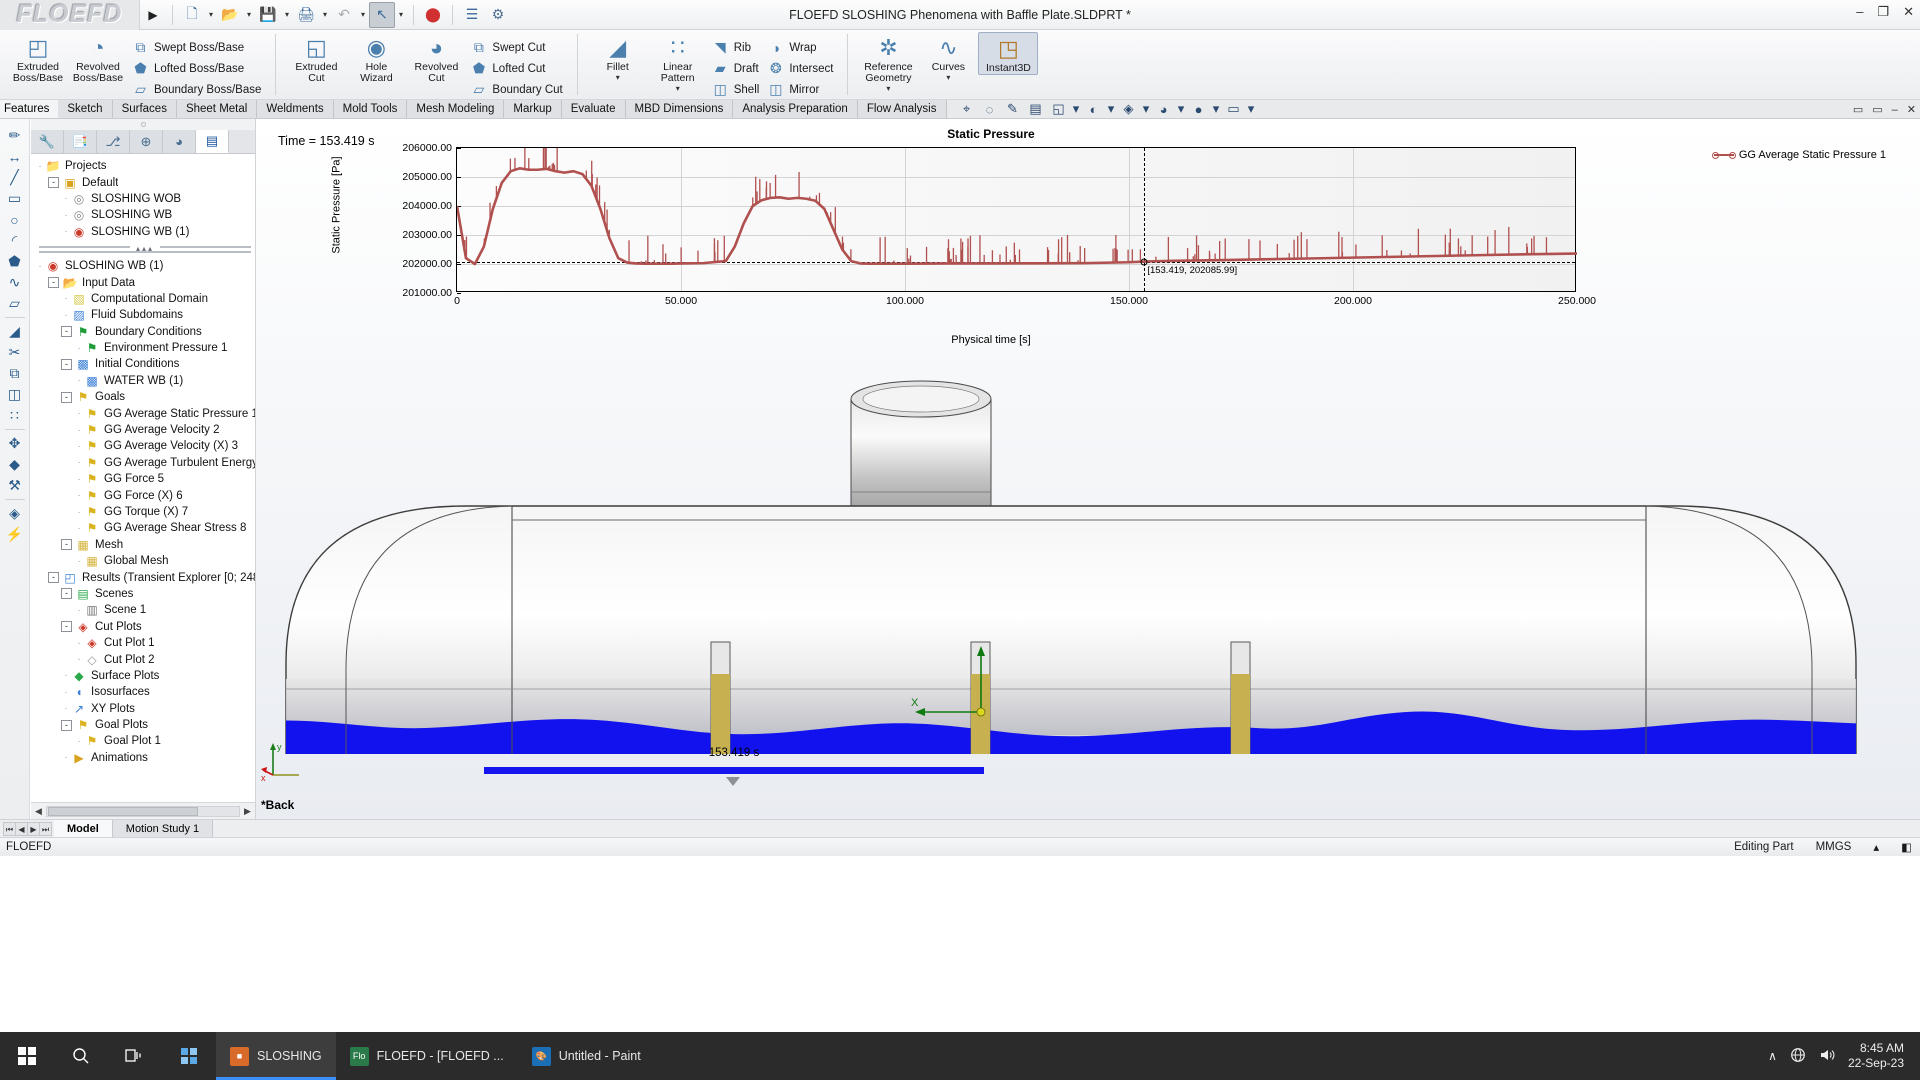 This screenshot has width=1920, height=1080. Describe the element at coordinates (196, 89) in the screenshot. I see `boundary-boss-button: ▱ Boundary Boss/Base` at that location.